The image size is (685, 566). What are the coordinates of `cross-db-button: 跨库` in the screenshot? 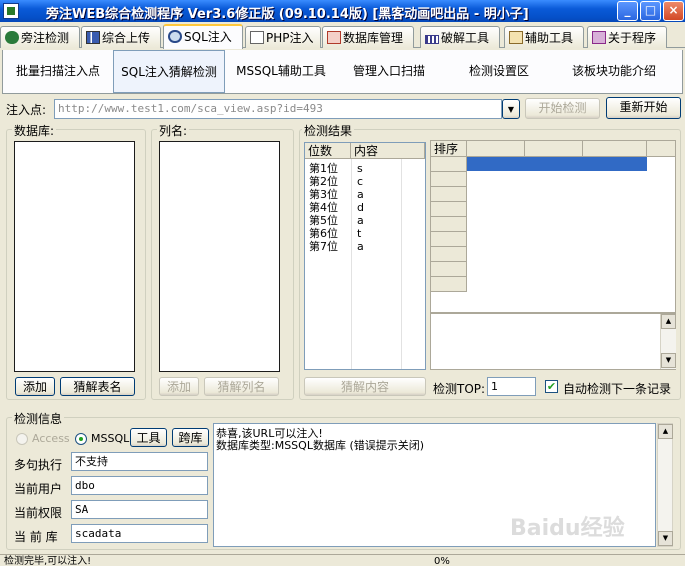 It's located at (190, 437).